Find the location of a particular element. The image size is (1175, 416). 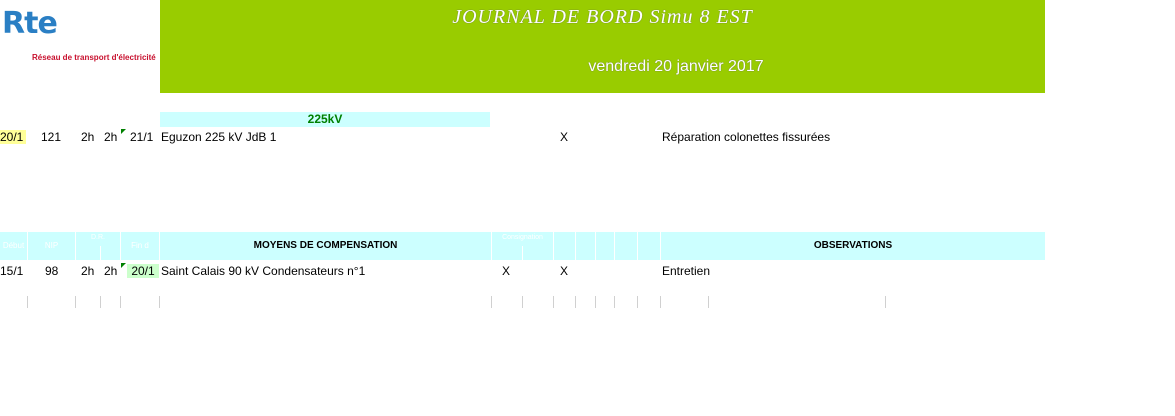

header-fin: Fin d is located at coordinates (140, 245).